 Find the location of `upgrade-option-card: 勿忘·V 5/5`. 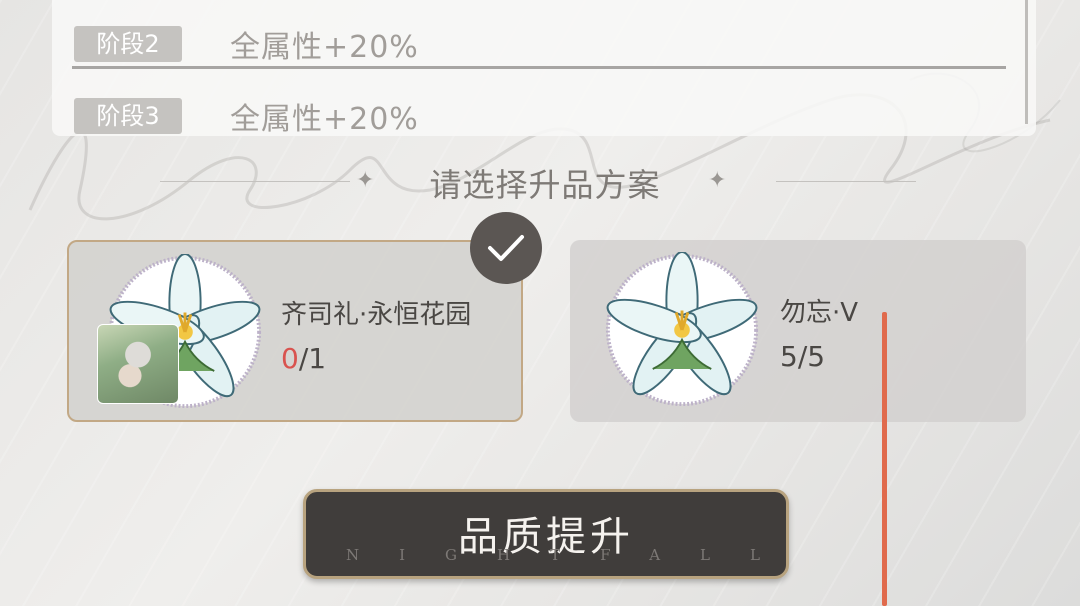

upgrade-option-card: 勿忘·V 5/5 is located at coordinates (798, 331).